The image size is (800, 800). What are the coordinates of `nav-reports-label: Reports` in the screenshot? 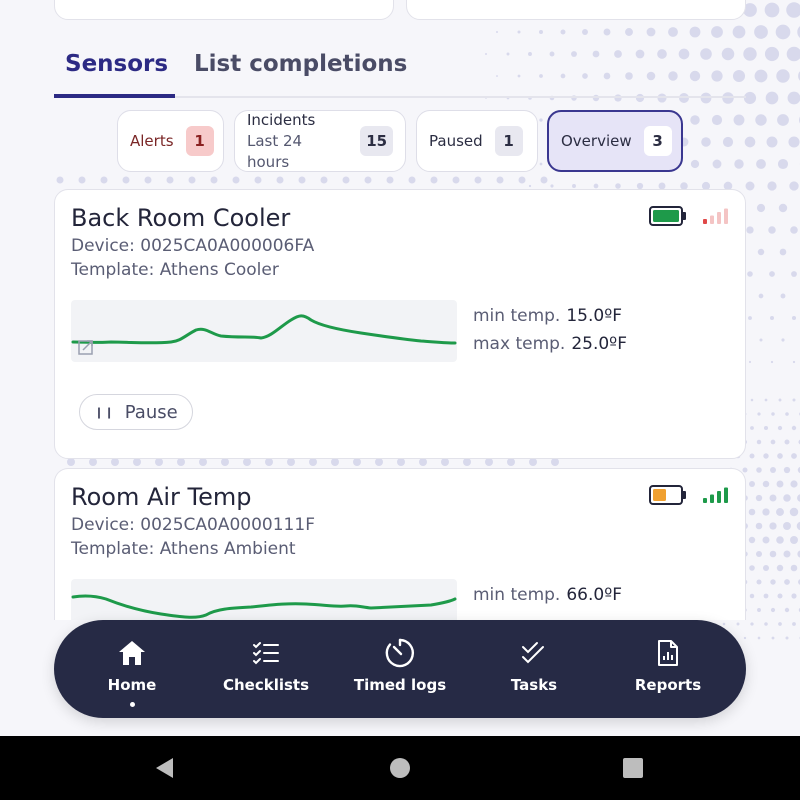 It's located at (668, 685).